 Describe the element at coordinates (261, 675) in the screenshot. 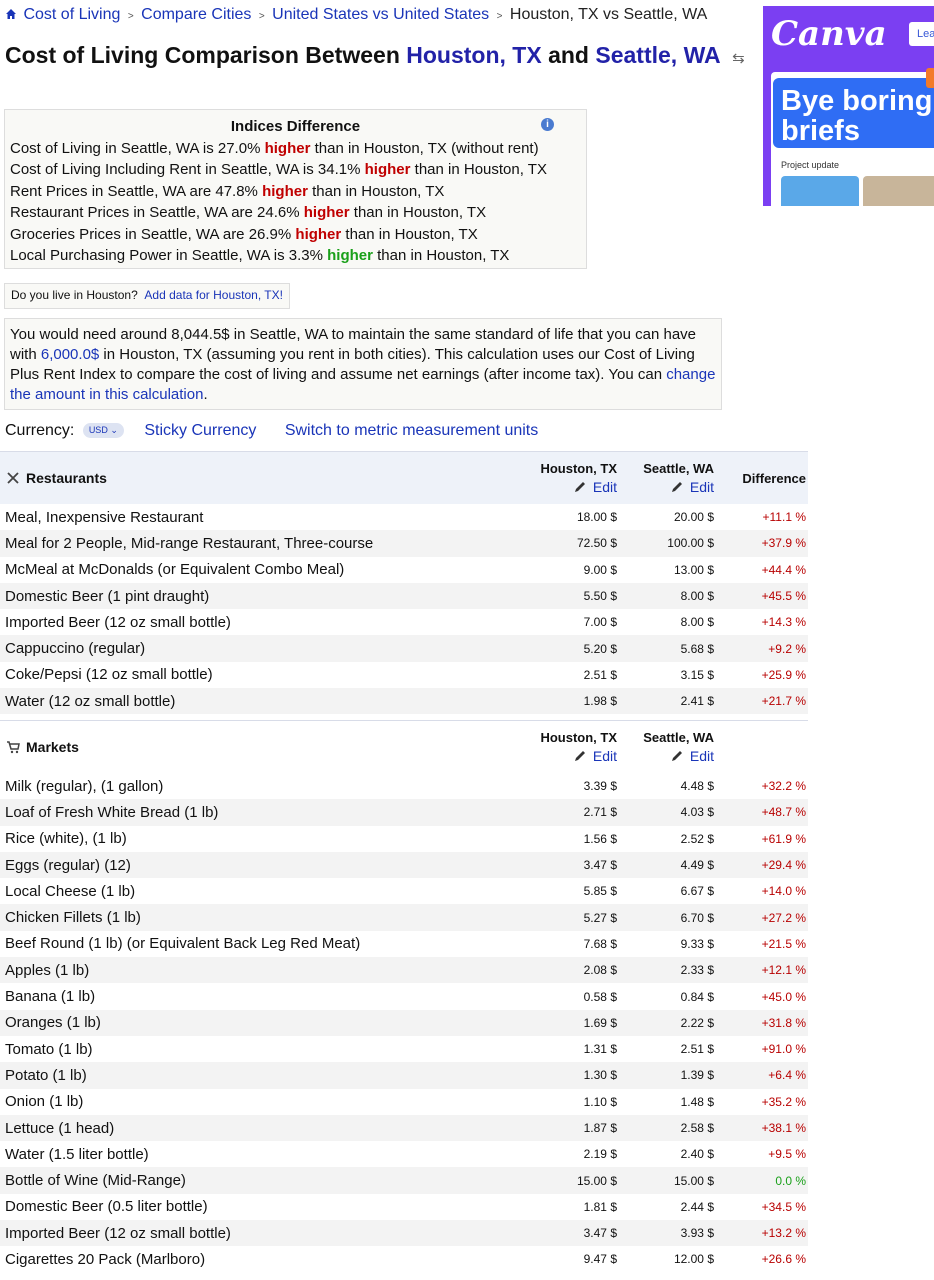

I see `item-name: Coke/Pepsi (12 oz small bottle)` at that location.